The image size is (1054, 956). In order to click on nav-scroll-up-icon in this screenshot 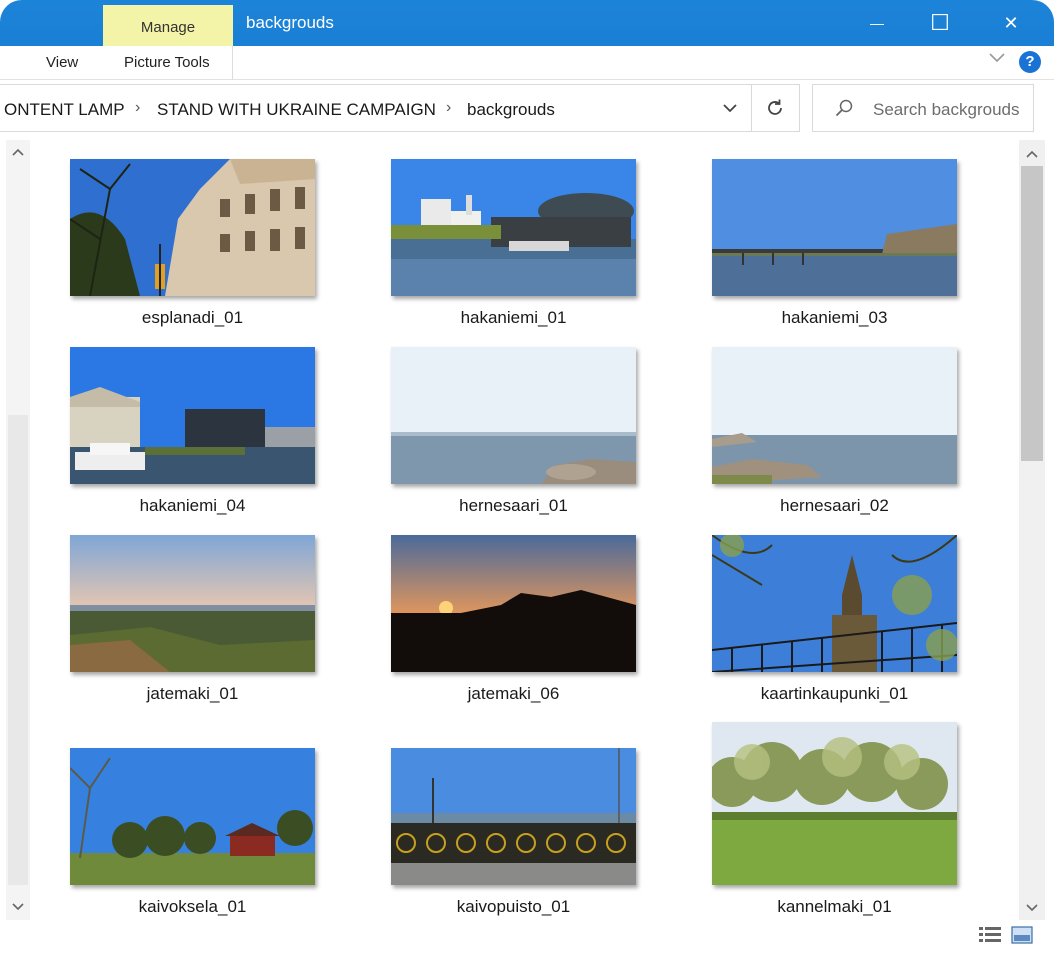, I will do `click(18, 152)`.